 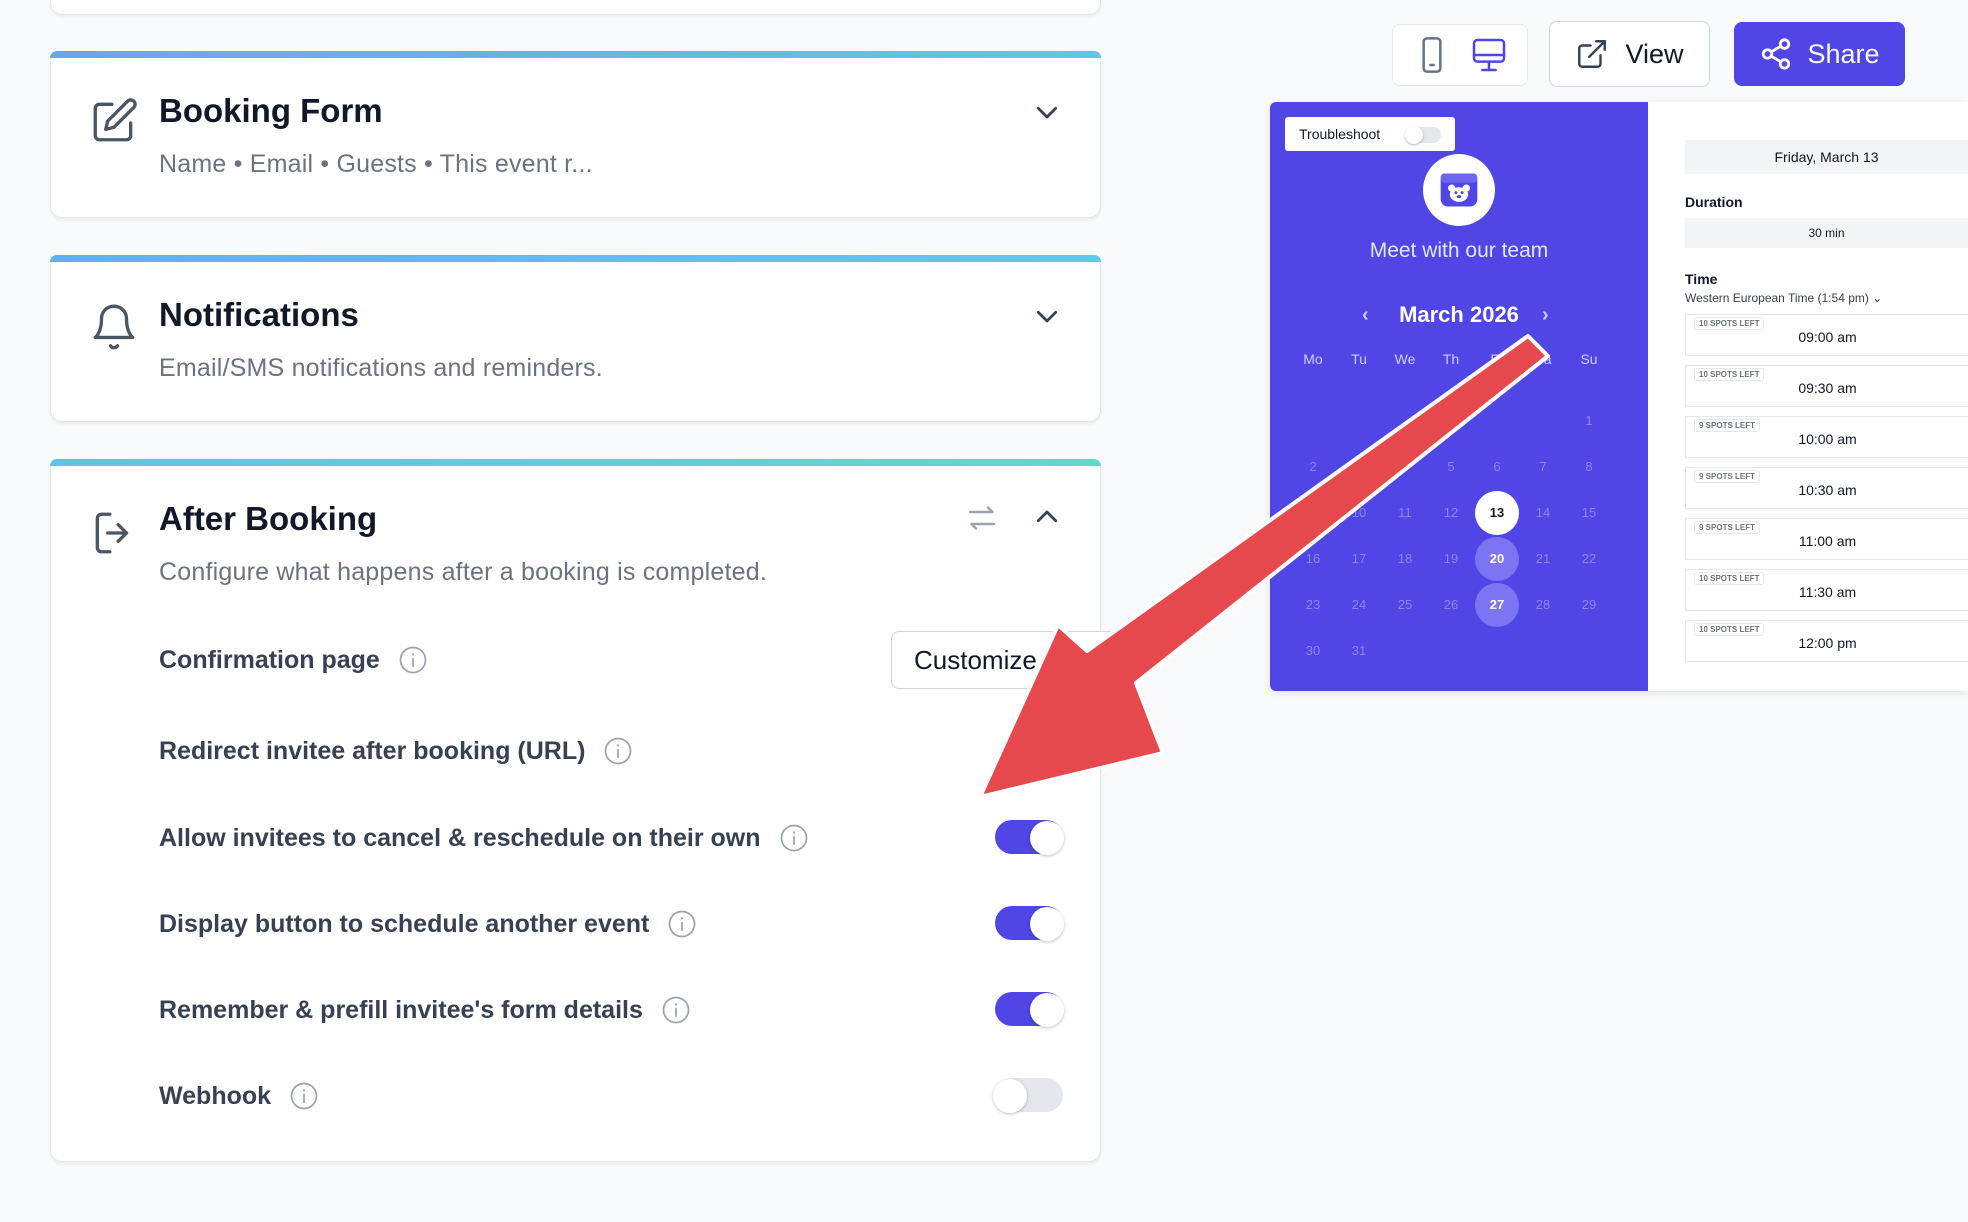 What do you see at coordinates (1405, 467) in the screenshot?
I see `calendar-day: 4` at bounding box center [1405, 467].